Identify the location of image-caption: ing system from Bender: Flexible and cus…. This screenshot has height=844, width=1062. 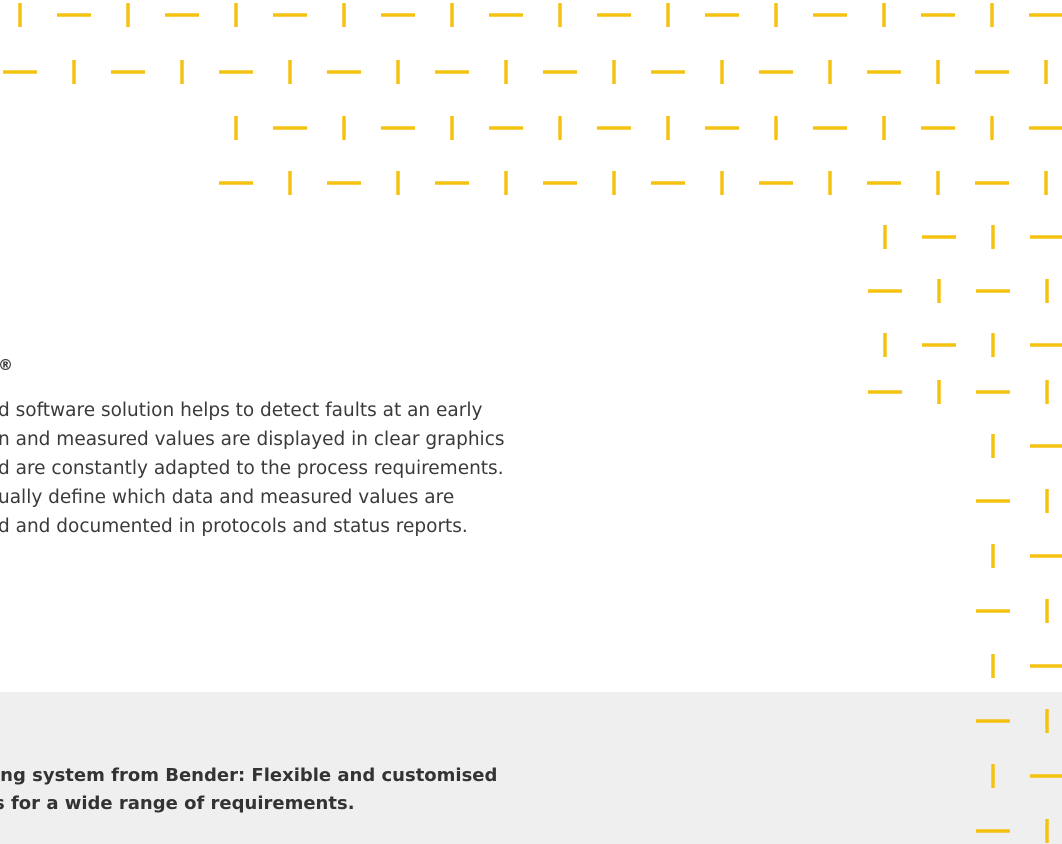
(357, 790).